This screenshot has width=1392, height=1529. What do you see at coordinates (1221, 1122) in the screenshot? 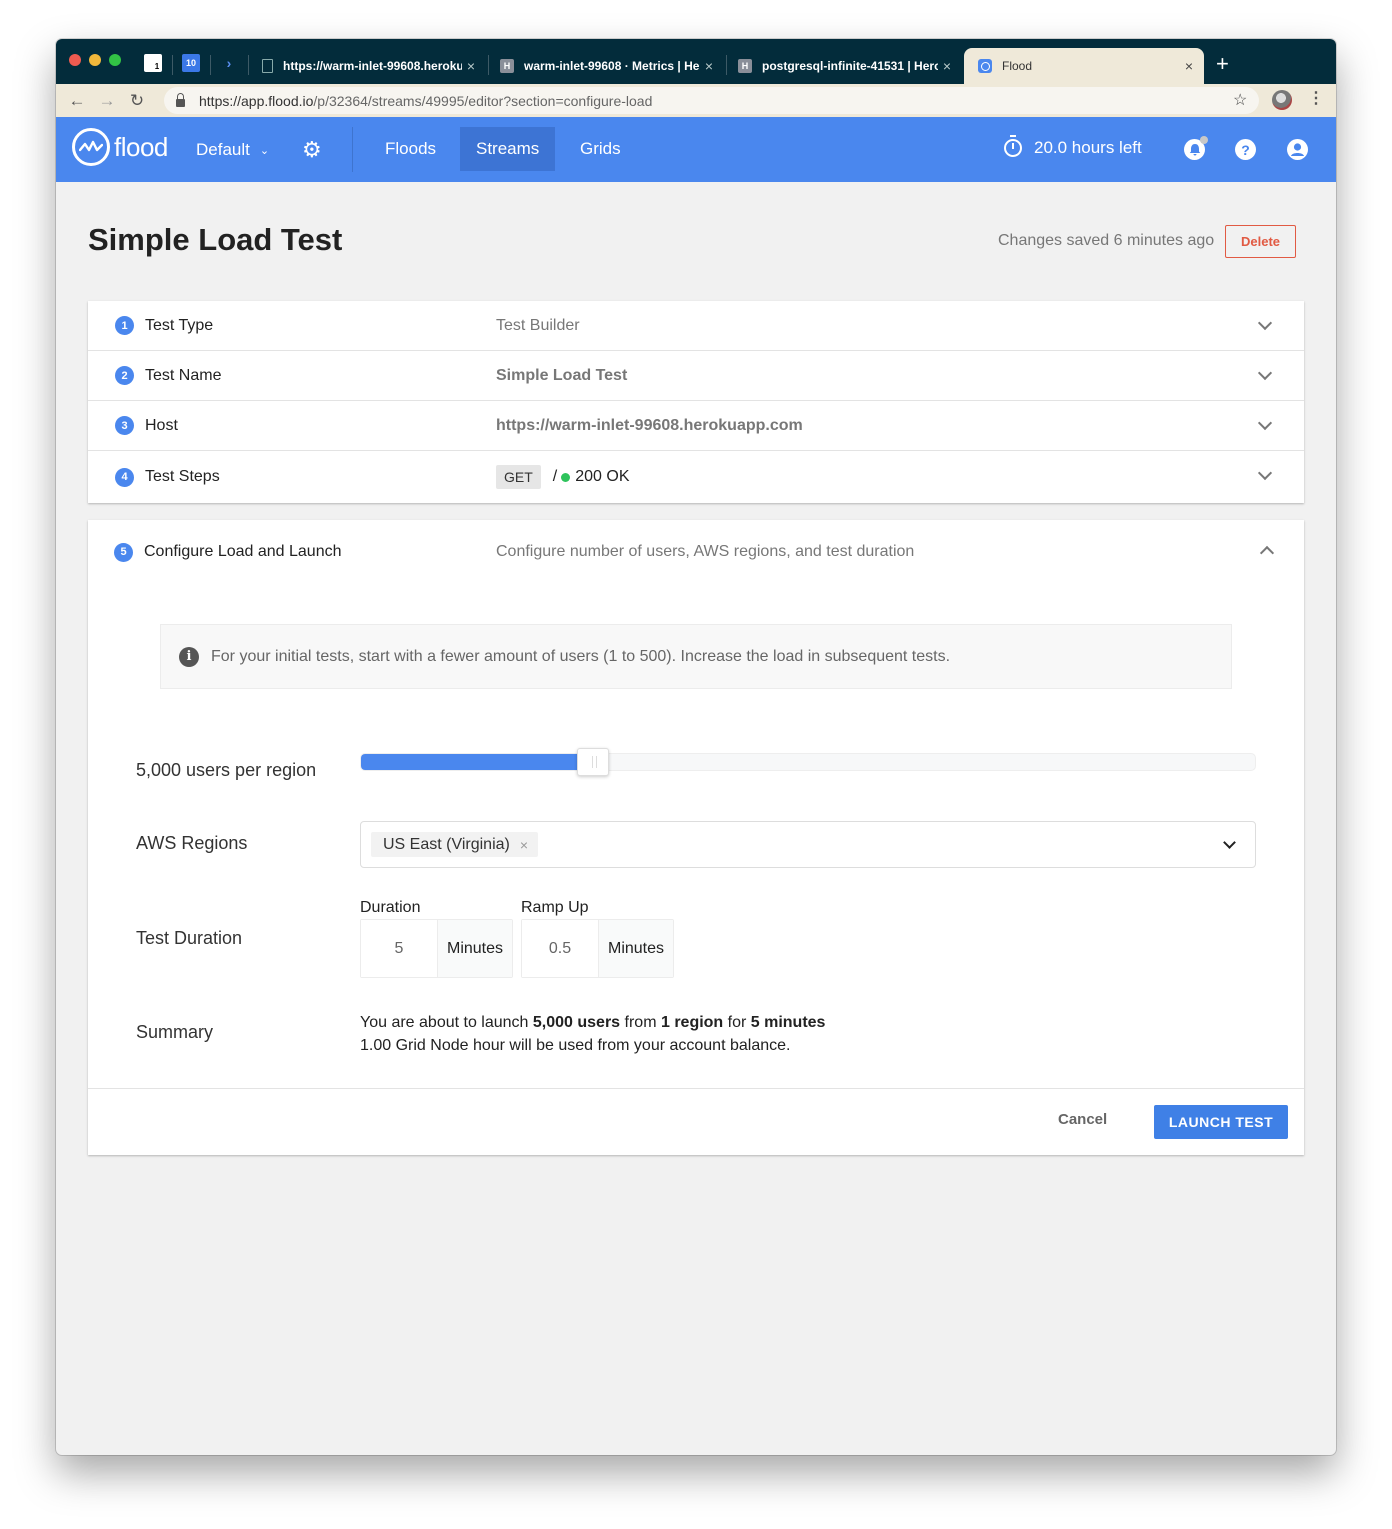
I see `launch-test-button: LAUNCH TEST` at bounding box center [1221, 1122].